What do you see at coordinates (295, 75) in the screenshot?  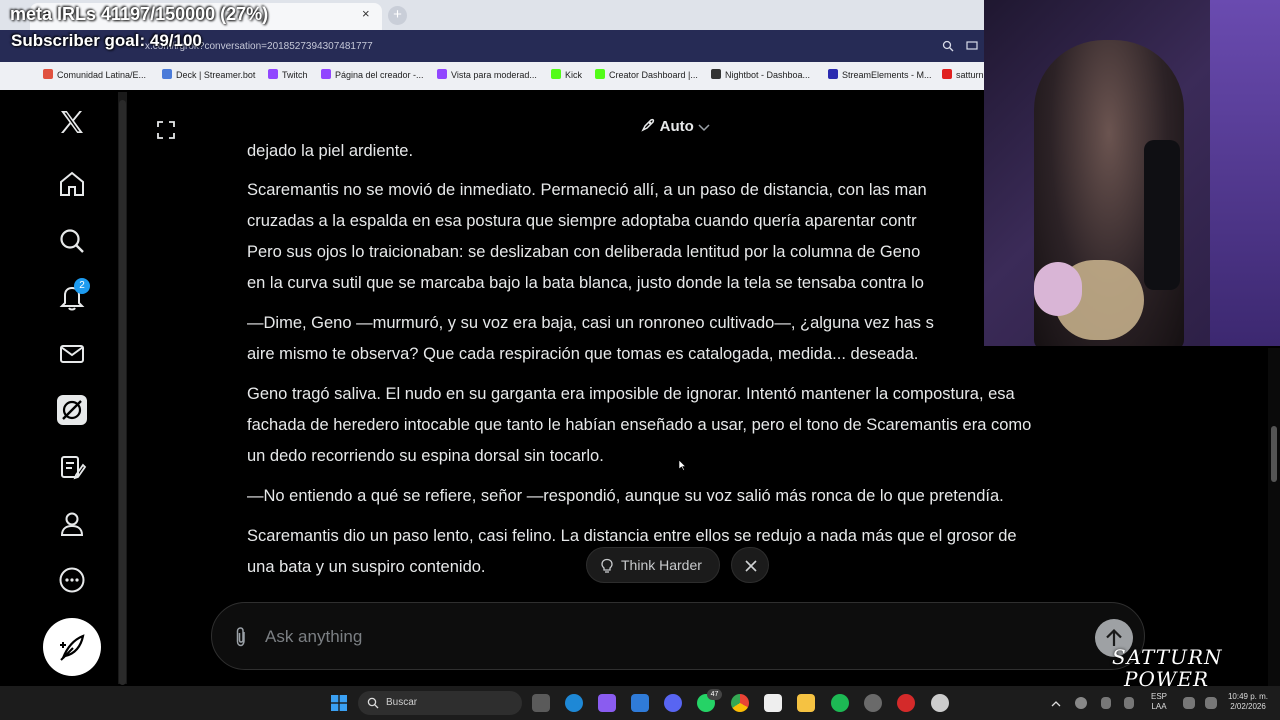 I see `bookmark-label: Twitch` at bounding box center [295, 75].